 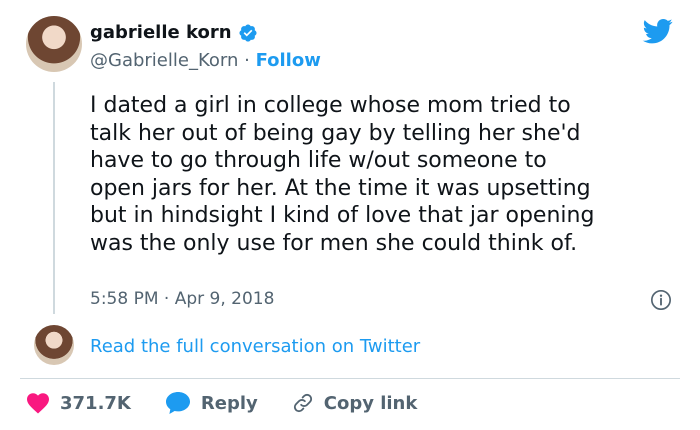 I want to click on thread-line, so click(x=54, y=198).